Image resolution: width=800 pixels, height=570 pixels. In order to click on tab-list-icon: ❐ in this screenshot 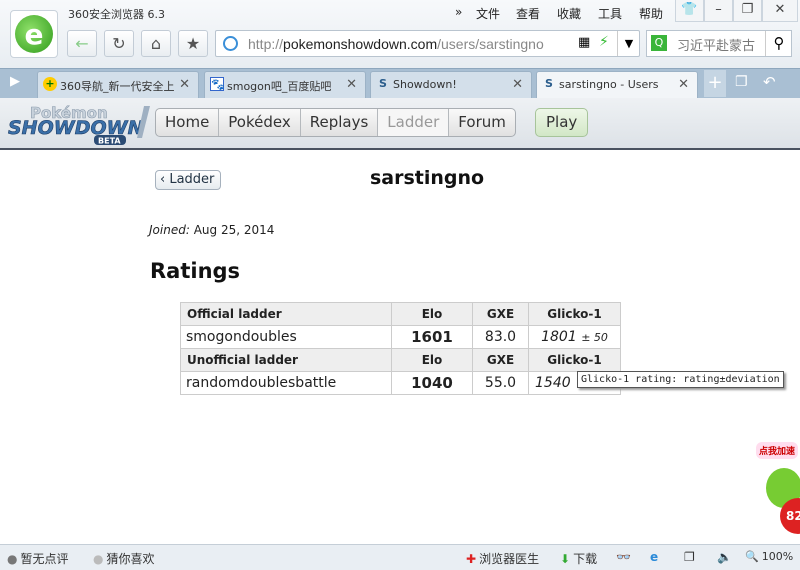, I will do `click(741, 82)`.